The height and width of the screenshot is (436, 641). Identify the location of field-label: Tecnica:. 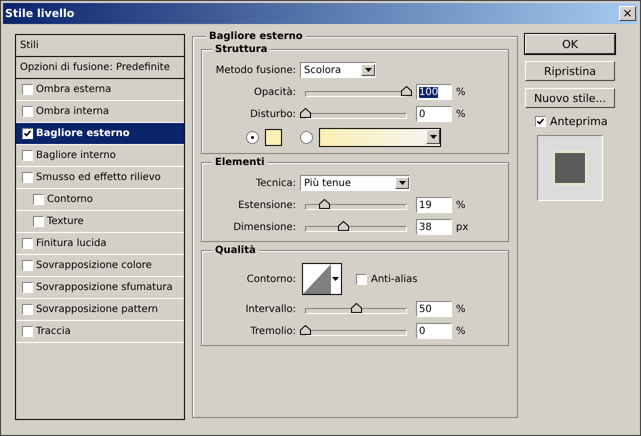
(275, 183).